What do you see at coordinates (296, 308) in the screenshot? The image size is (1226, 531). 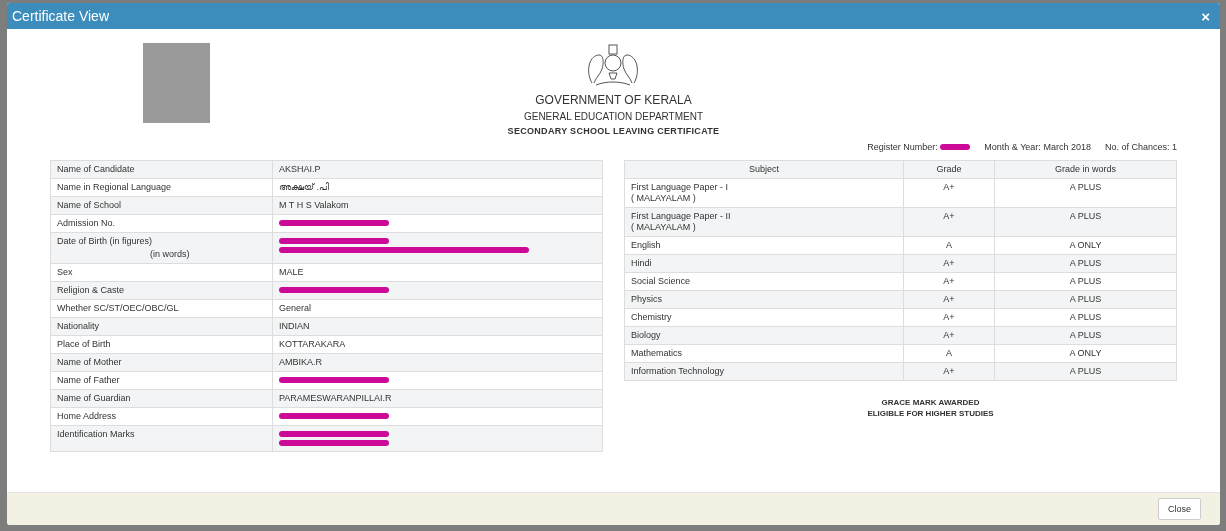 I see `field-value: General` at bounding box center [296, 308].